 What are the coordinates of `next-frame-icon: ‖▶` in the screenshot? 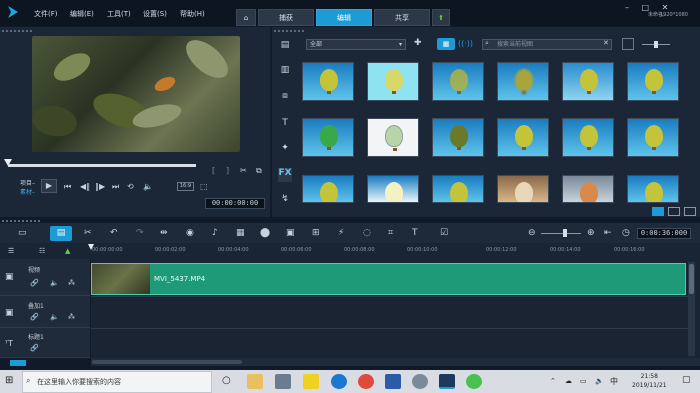 It's located at (100, 186).